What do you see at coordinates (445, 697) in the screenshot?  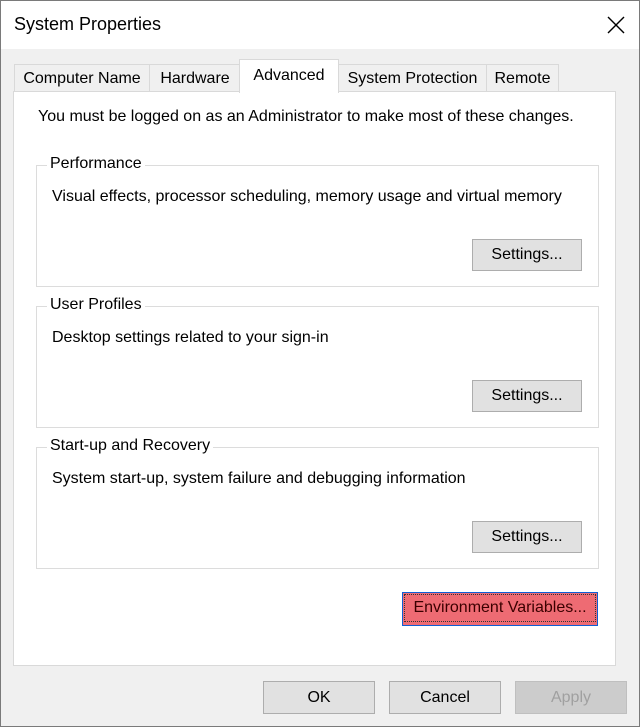 I see `cancel-button: Cancel` at bounding box center [445, 697].